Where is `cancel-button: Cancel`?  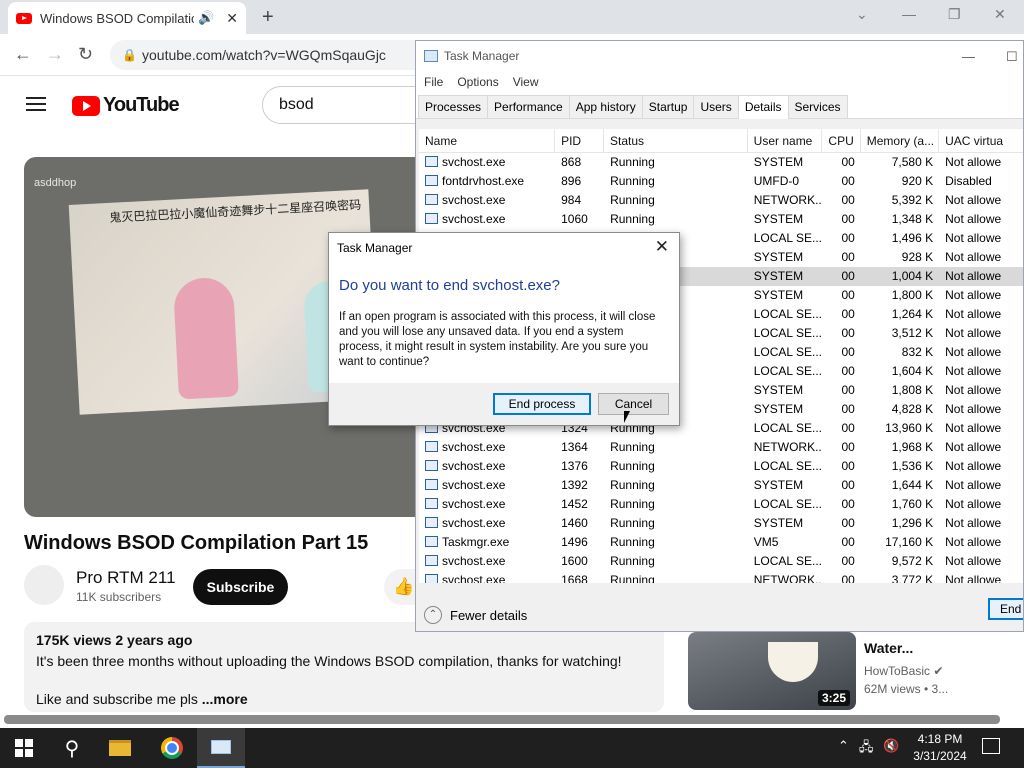 cancel-button: Cancel is located at coordinates (633, 404).